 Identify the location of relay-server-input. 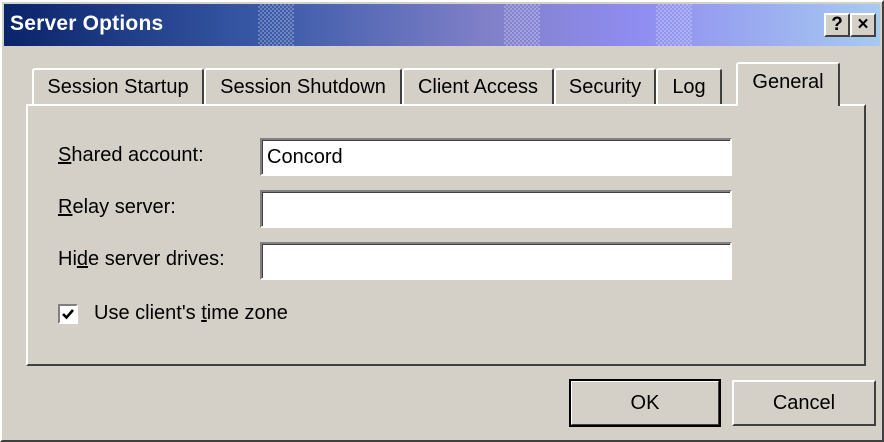
(496, 209).